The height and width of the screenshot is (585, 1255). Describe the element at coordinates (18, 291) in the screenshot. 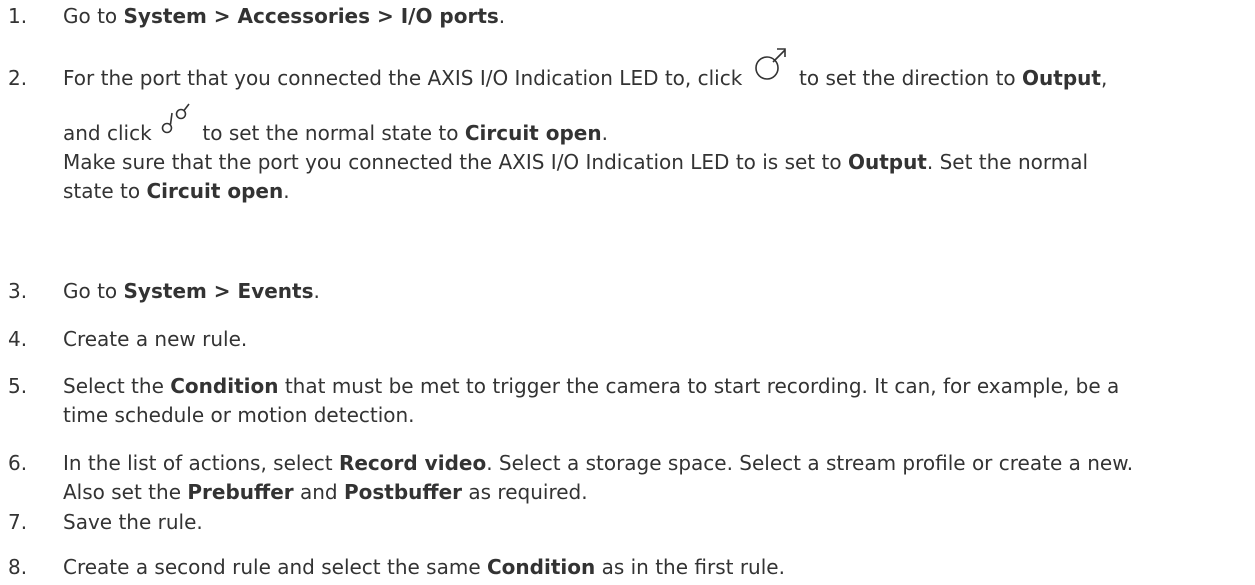

I see `step-number: 3.` at that location.